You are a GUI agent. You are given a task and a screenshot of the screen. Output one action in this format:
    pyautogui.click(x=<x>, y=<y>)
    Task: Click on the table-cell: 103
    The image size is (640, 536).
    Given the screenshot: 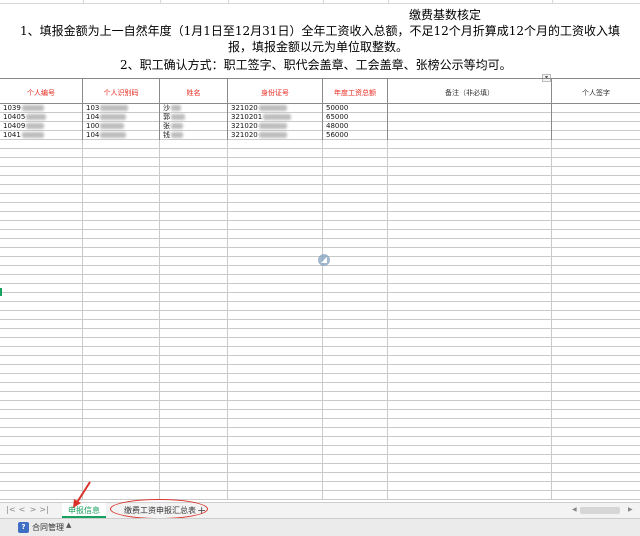 What is the action you would take?
    pyautogui.click(x=121, y=108)
    